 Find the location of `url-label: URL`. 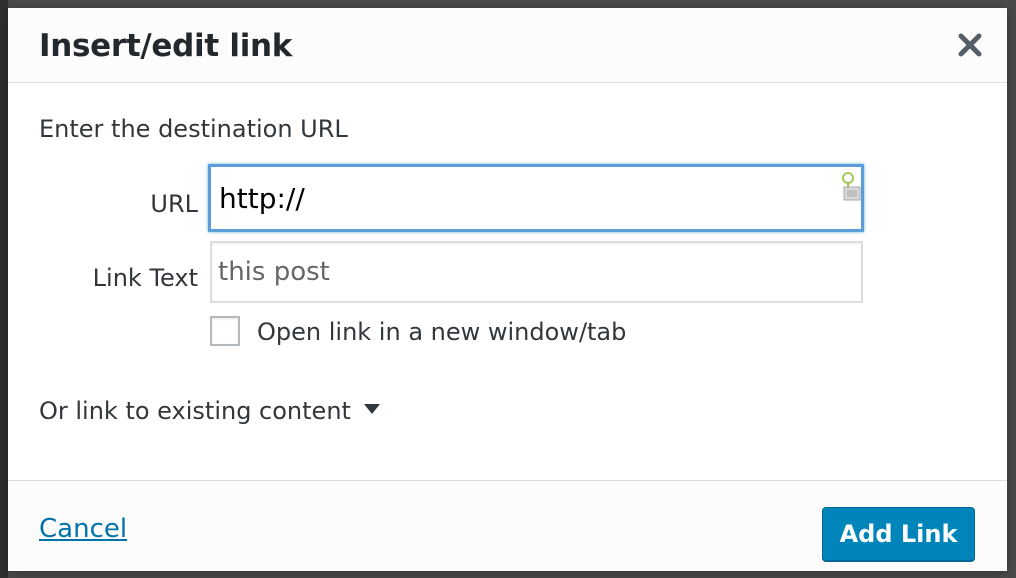

url-label: URL is located at coordinates (174, 204).